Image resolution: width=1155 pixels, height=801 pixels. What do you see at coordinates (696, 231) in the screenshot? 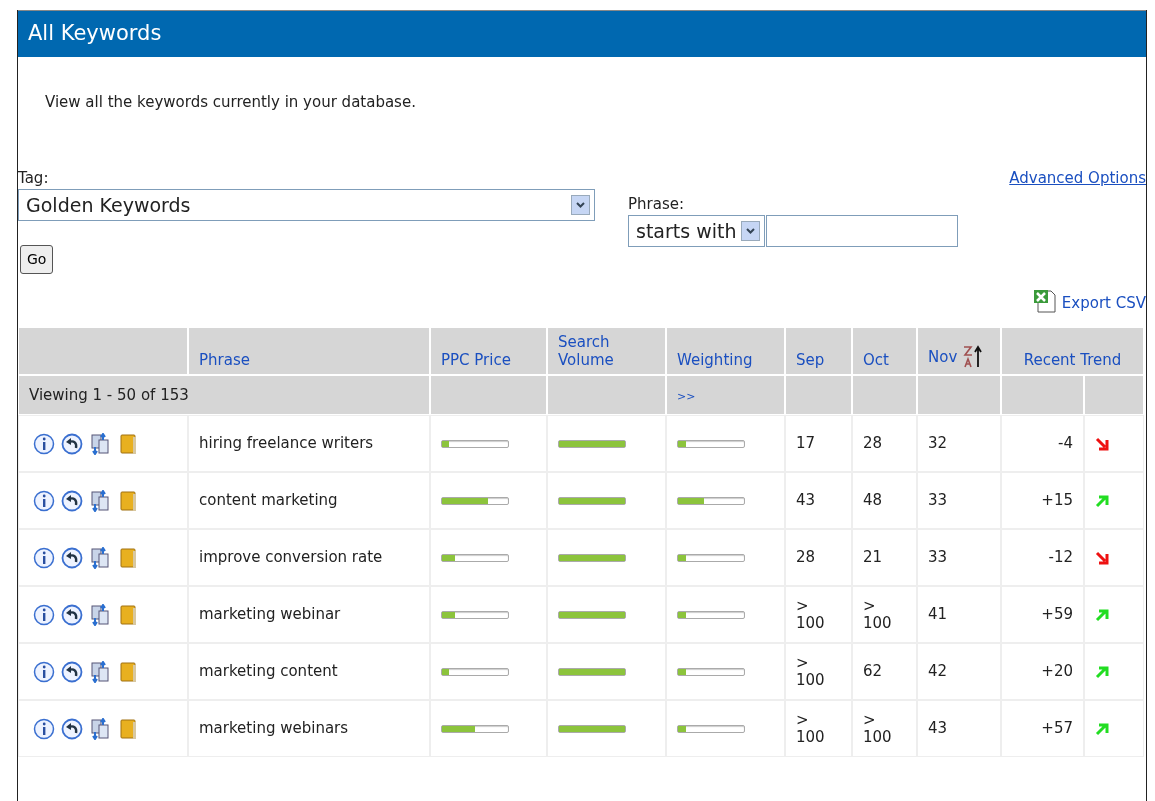
I see `phrase-mode-select: starts with` at bounding box center [696, 231].